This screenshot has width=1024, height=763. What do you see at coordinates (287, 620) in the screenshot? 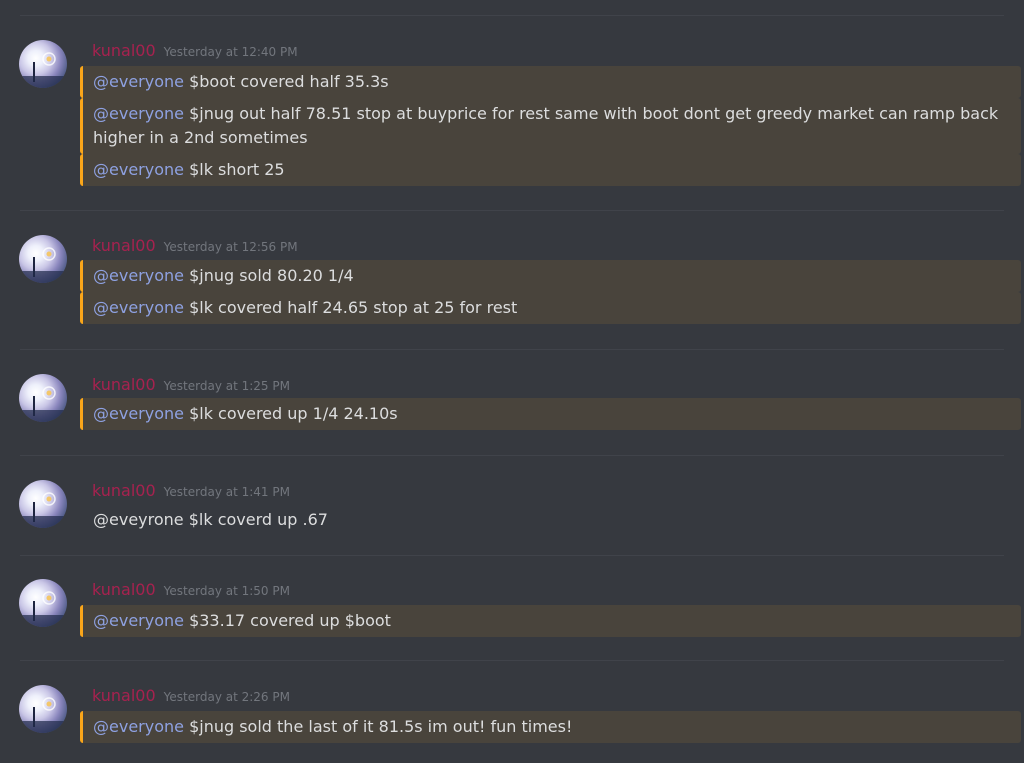
I see `message-text: $33.17 covered up $boot` at bounding box center [287, 620].